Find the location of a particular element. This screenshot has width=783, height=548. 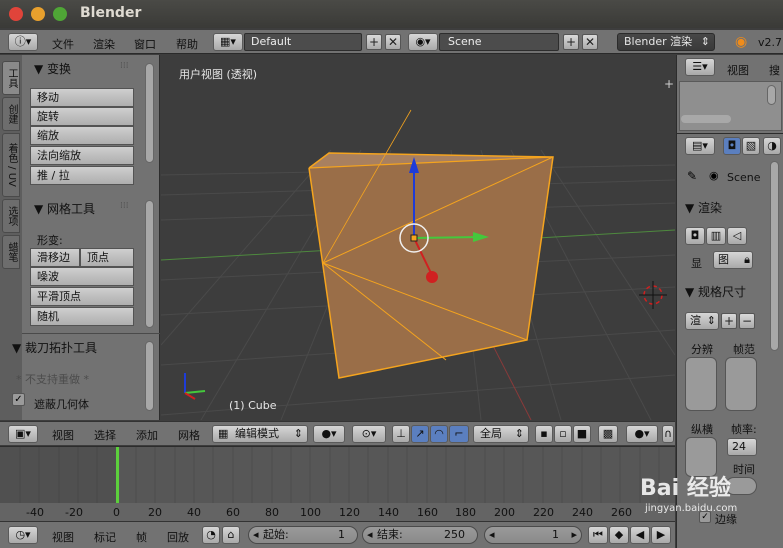

render-preset-dropdown: 渲 ⇕ is located at coordinates (702, 321).